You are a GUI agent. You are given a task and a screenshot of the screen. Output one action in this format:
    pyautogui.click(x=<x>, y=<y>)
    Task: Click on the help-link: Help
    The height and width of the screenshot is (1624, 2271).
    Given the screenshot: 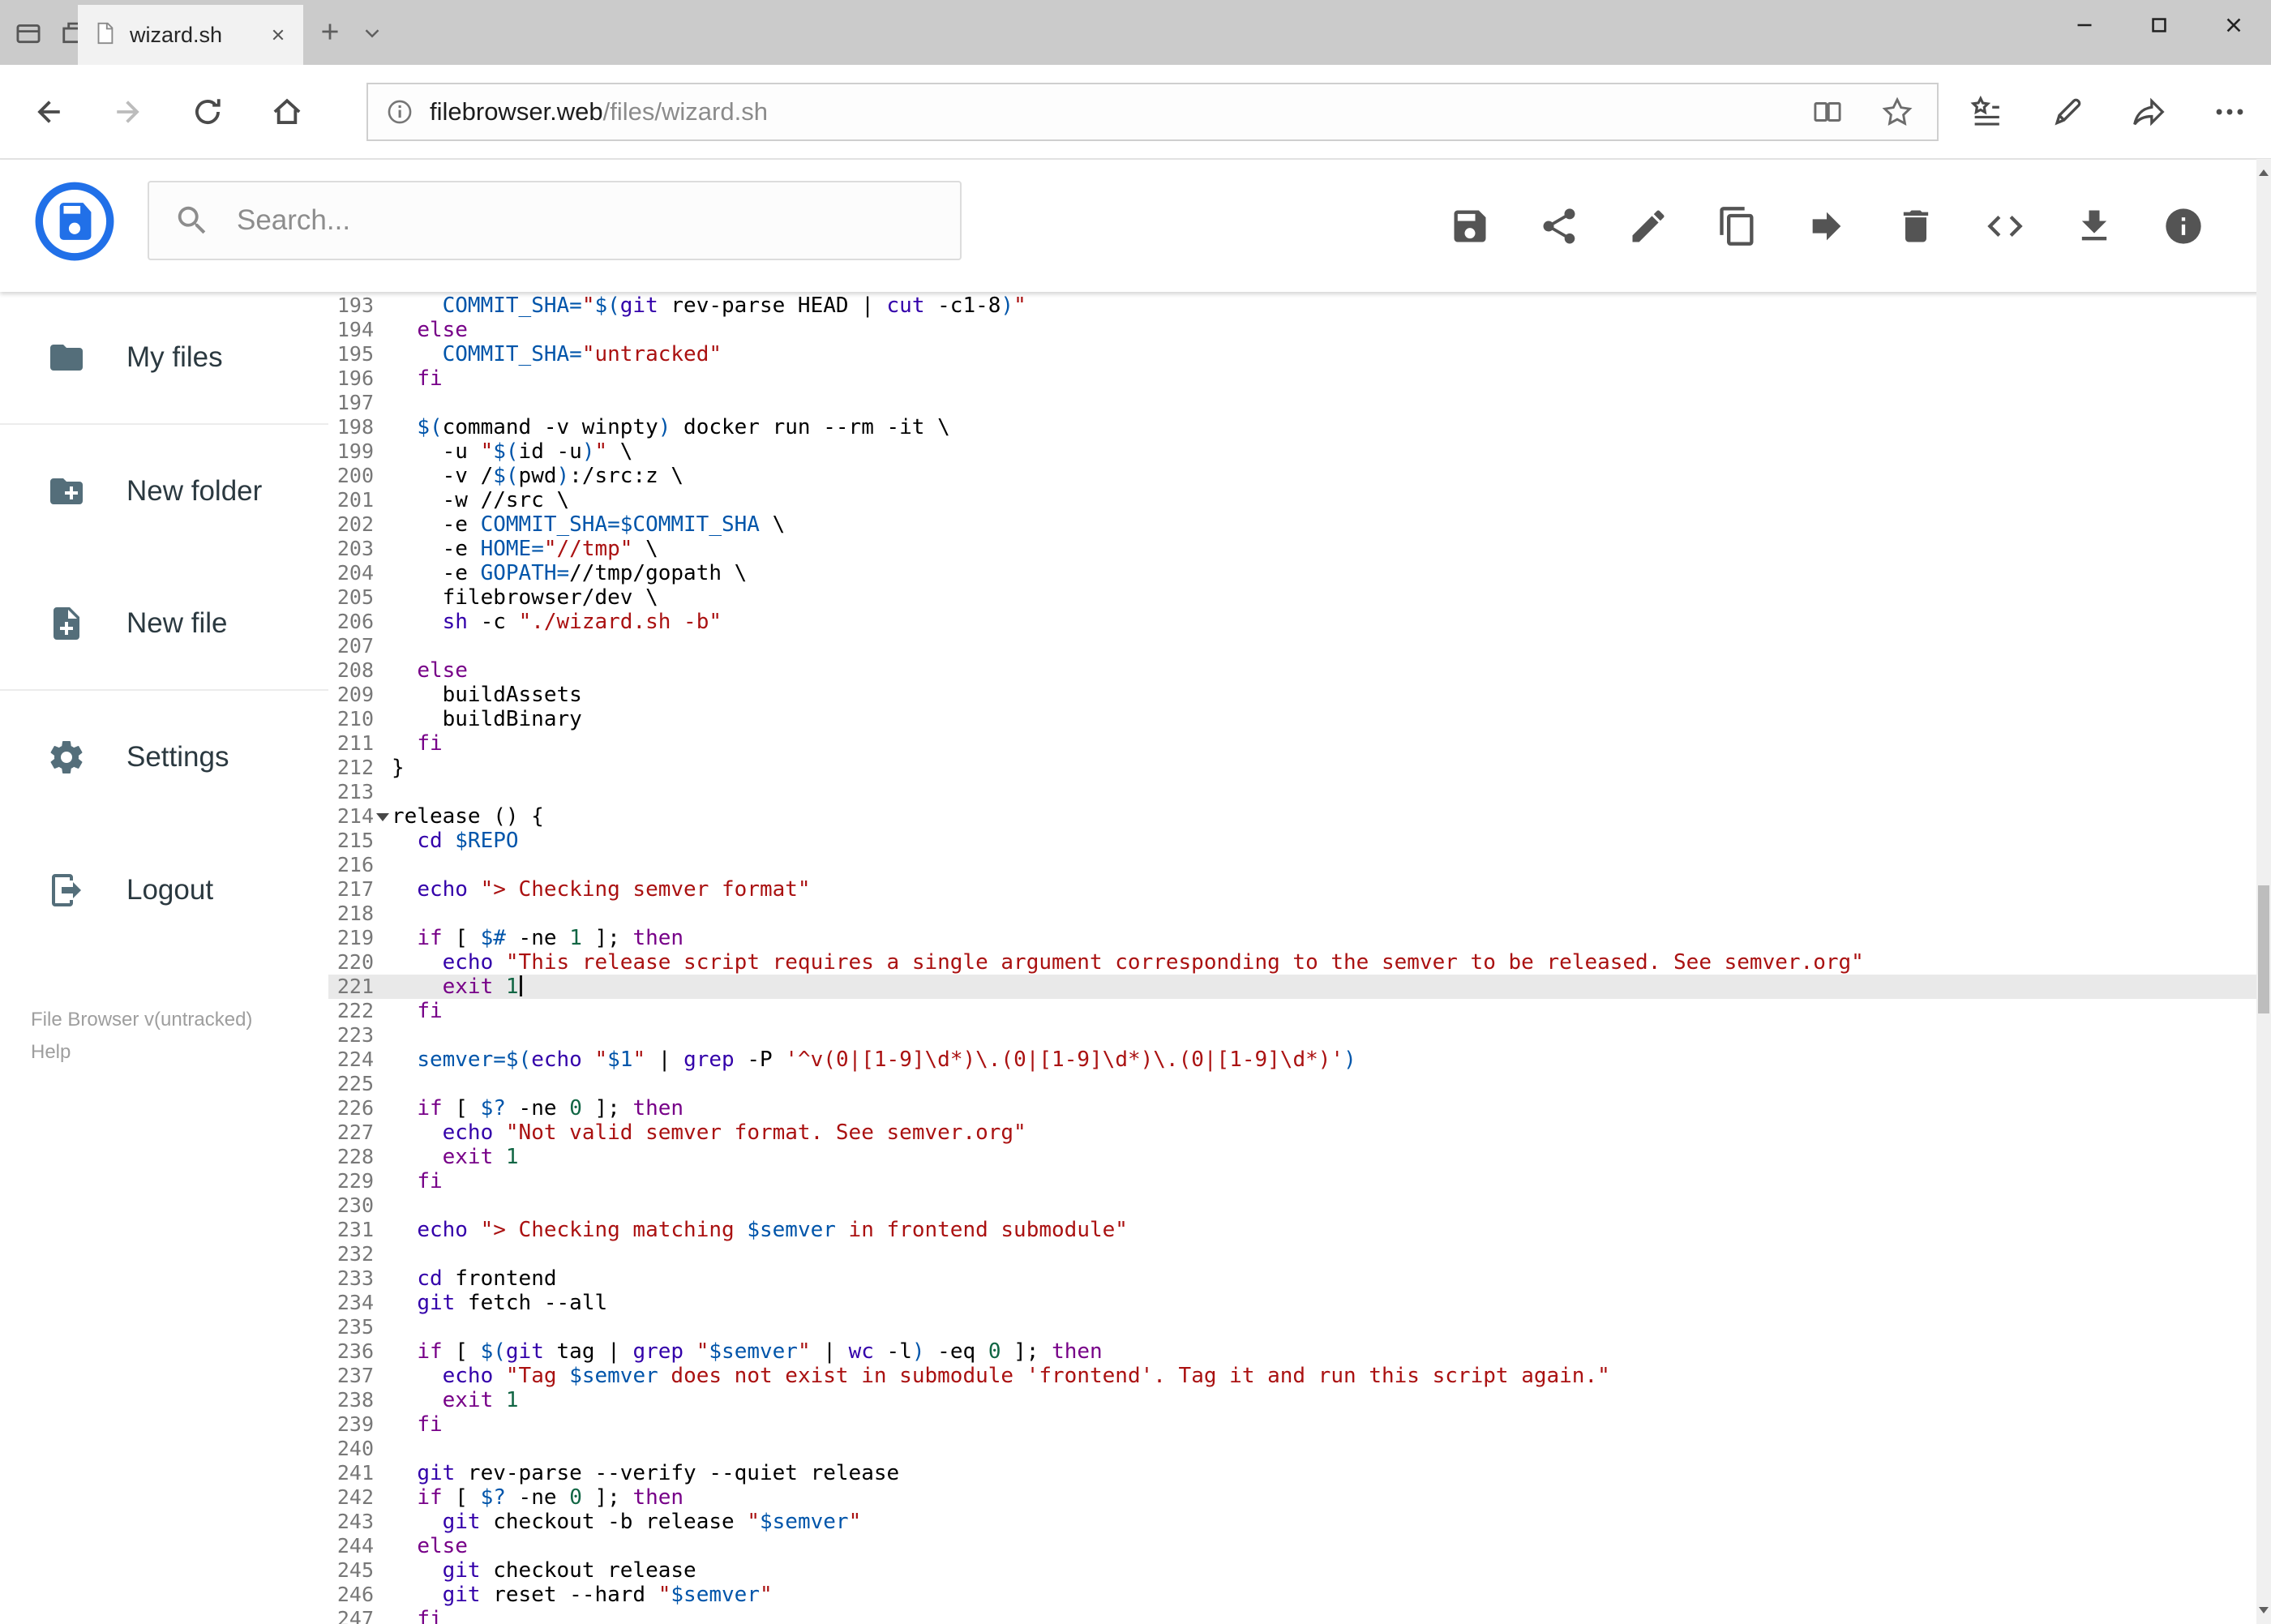 What is the action you would take?
    pyautogui.click(x=180, y=1052)
    